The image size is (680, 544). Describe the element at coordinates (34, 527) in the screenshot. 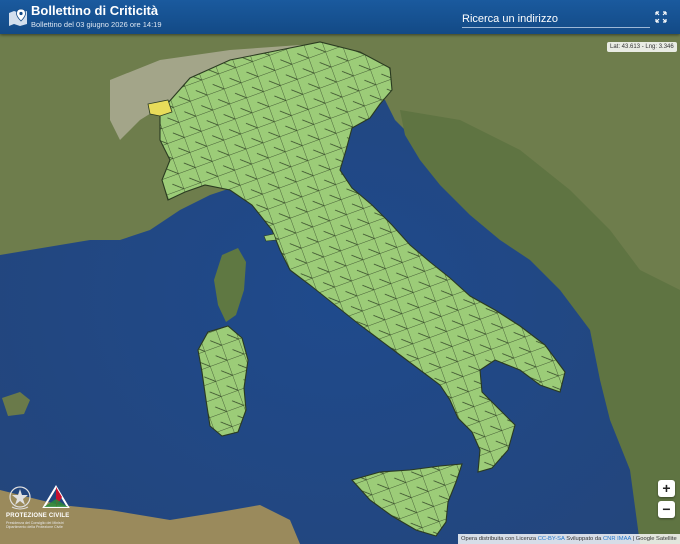

I see `logo-line-2: Dipartimento della Protezione Civile` at that location.